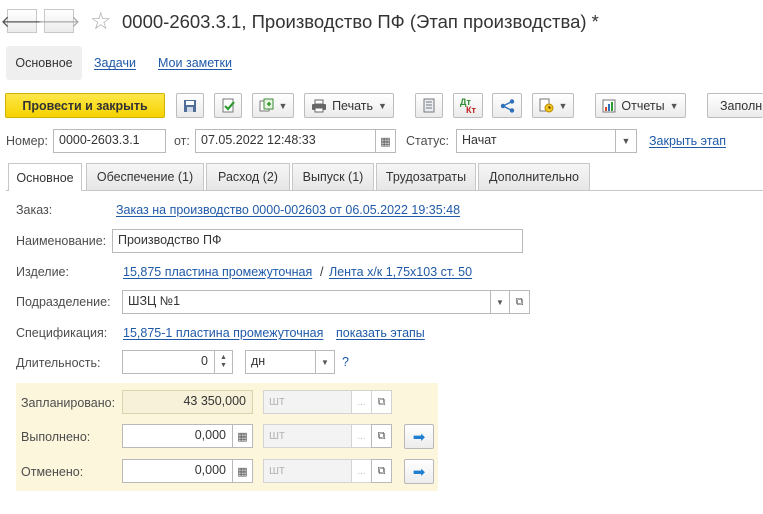 Image resolution: width=763 pixels, height=514 pixels. I want to click on product-characteristic-link: Лента х/к 1,75х103 ст. 50, so click(400, 272).